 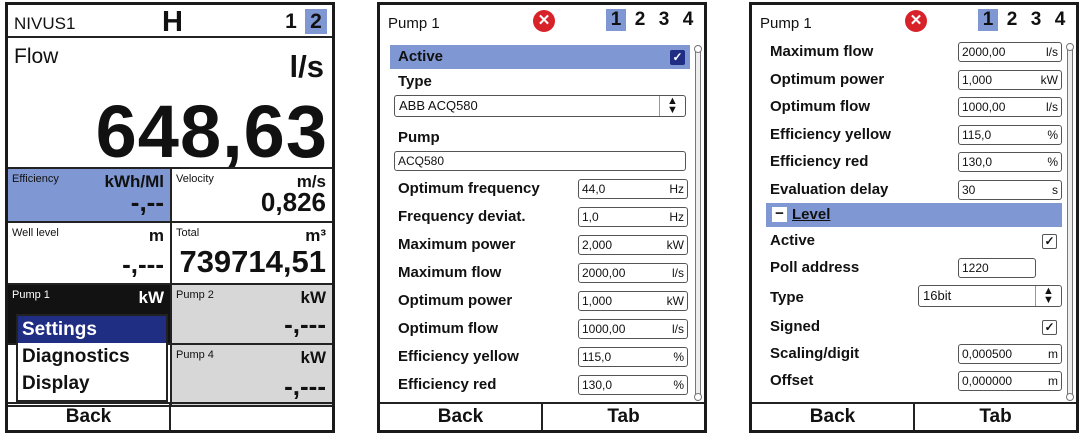 I want to click on softkey-bar: Back, so click(x=170, y=416).